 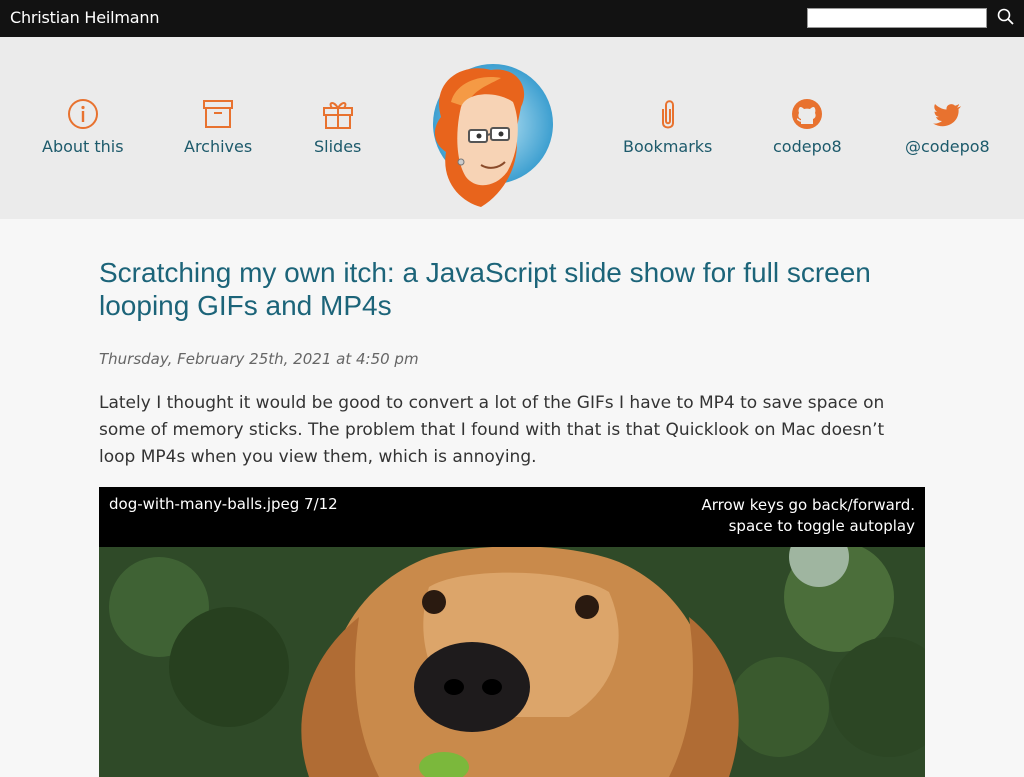 What do you see at coordinates (337, 115) in the screenshot?
I see `gift-icon` at bounding box center [337, 115].